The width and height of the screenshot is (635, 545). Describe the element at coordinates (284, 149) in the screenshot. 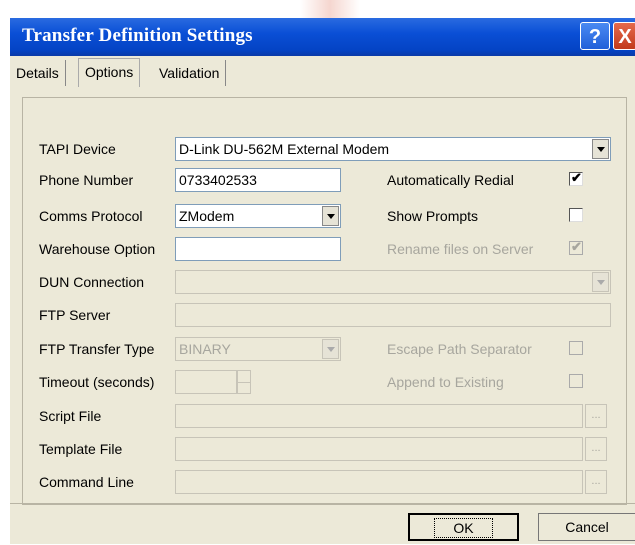

I see `tapi-device-value: D-Link DU-562M External Modem` at that location.